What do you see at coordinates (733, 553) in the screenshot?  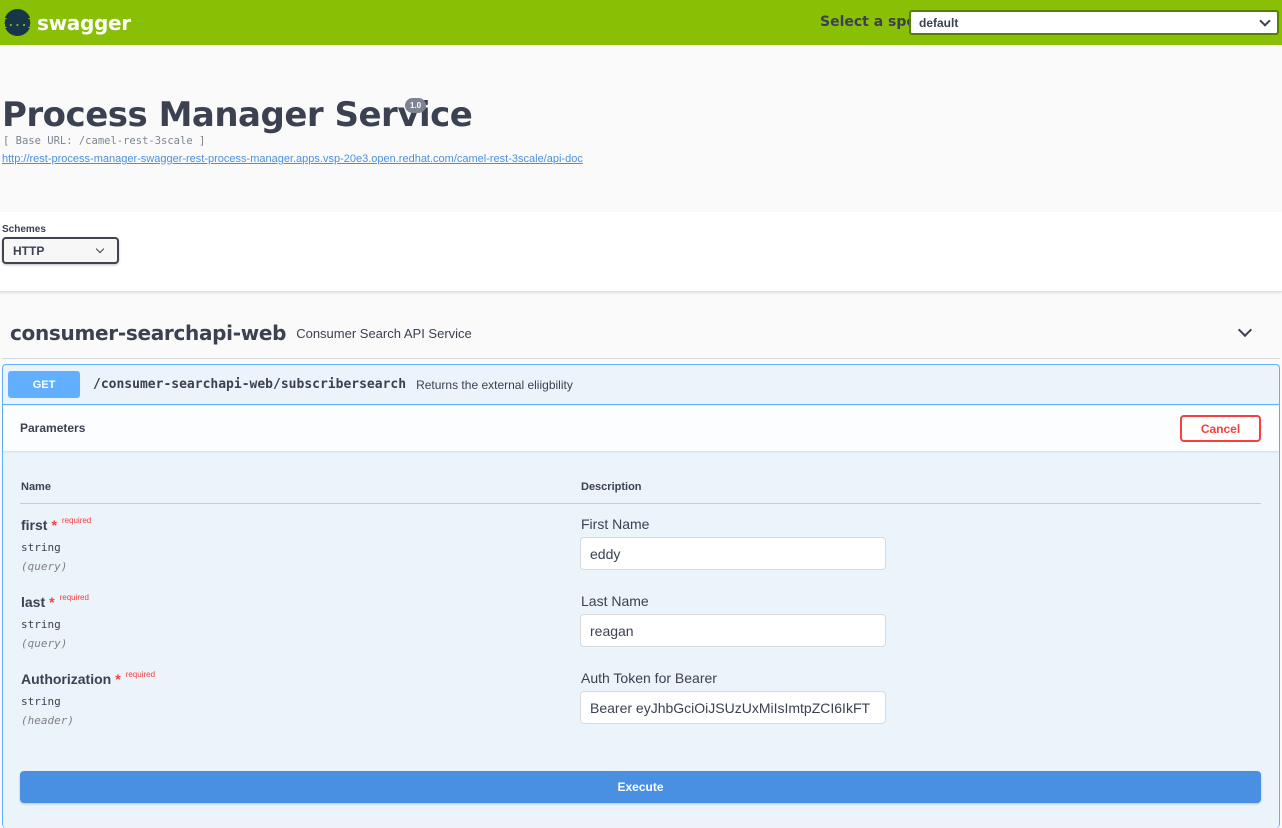 I see `first-name-input` at bounding box center [733, 553].